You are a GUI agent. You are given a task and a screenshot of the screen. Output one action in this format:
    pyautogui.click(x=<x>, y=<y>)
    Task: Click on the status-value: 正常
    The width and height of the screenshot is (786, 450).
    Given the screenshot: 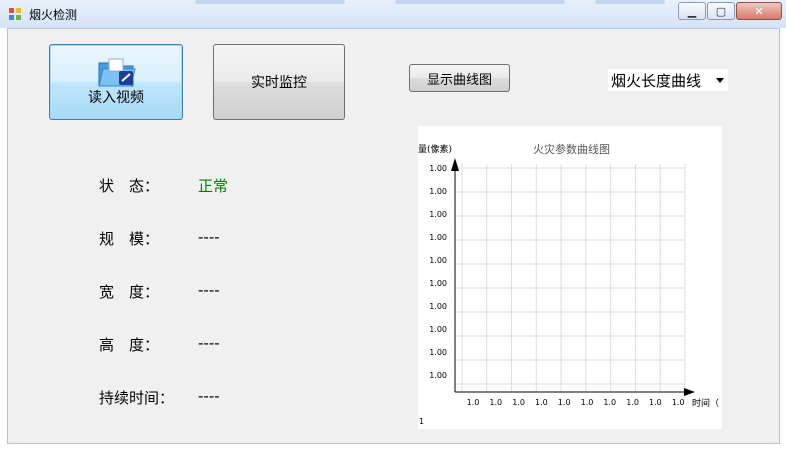 What is the action you would take?
    pyautogui.click(x=213, y=186)
    